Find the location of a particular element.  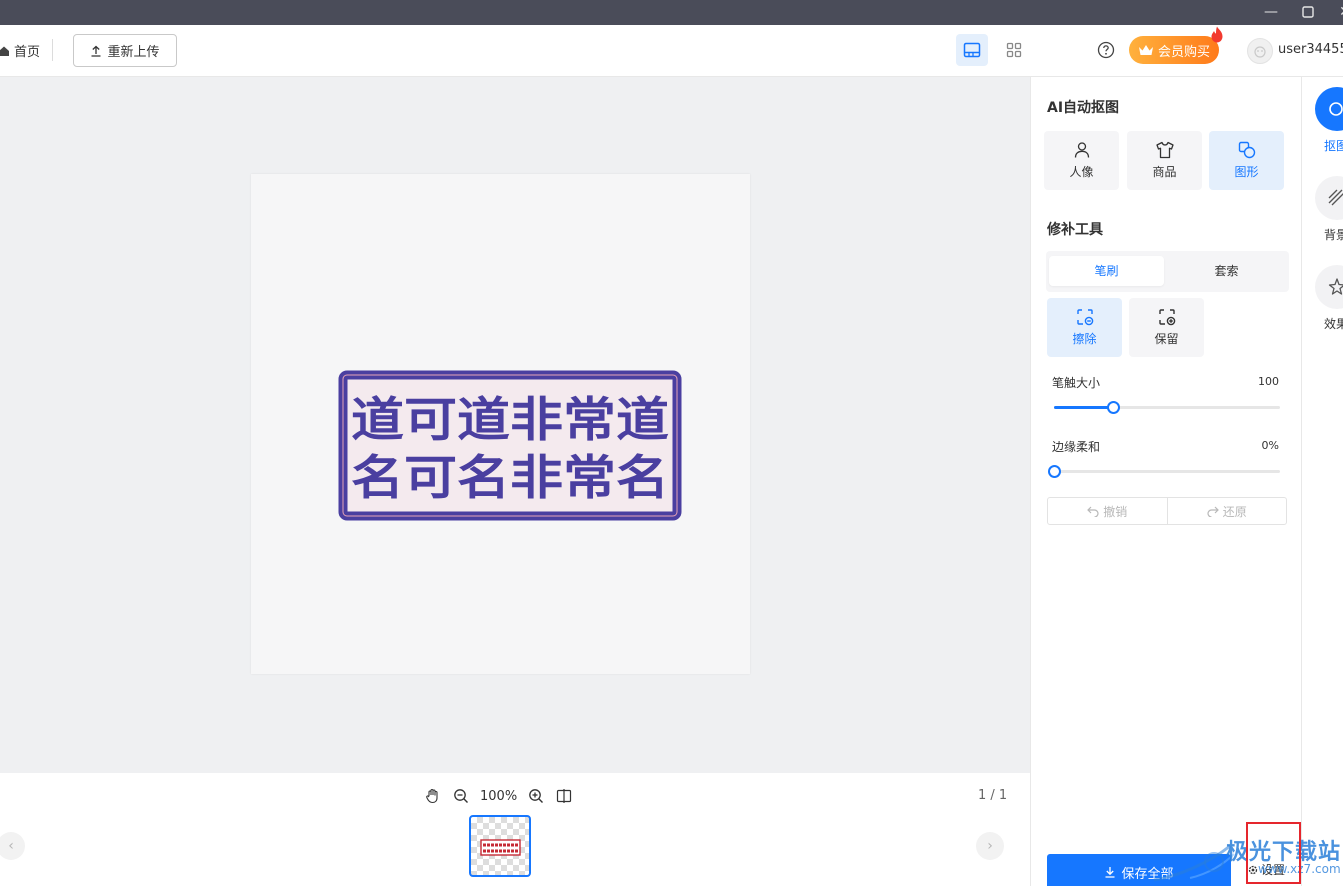

cutout-graphic-label: 图形 is located at coordinates (1246, 172).